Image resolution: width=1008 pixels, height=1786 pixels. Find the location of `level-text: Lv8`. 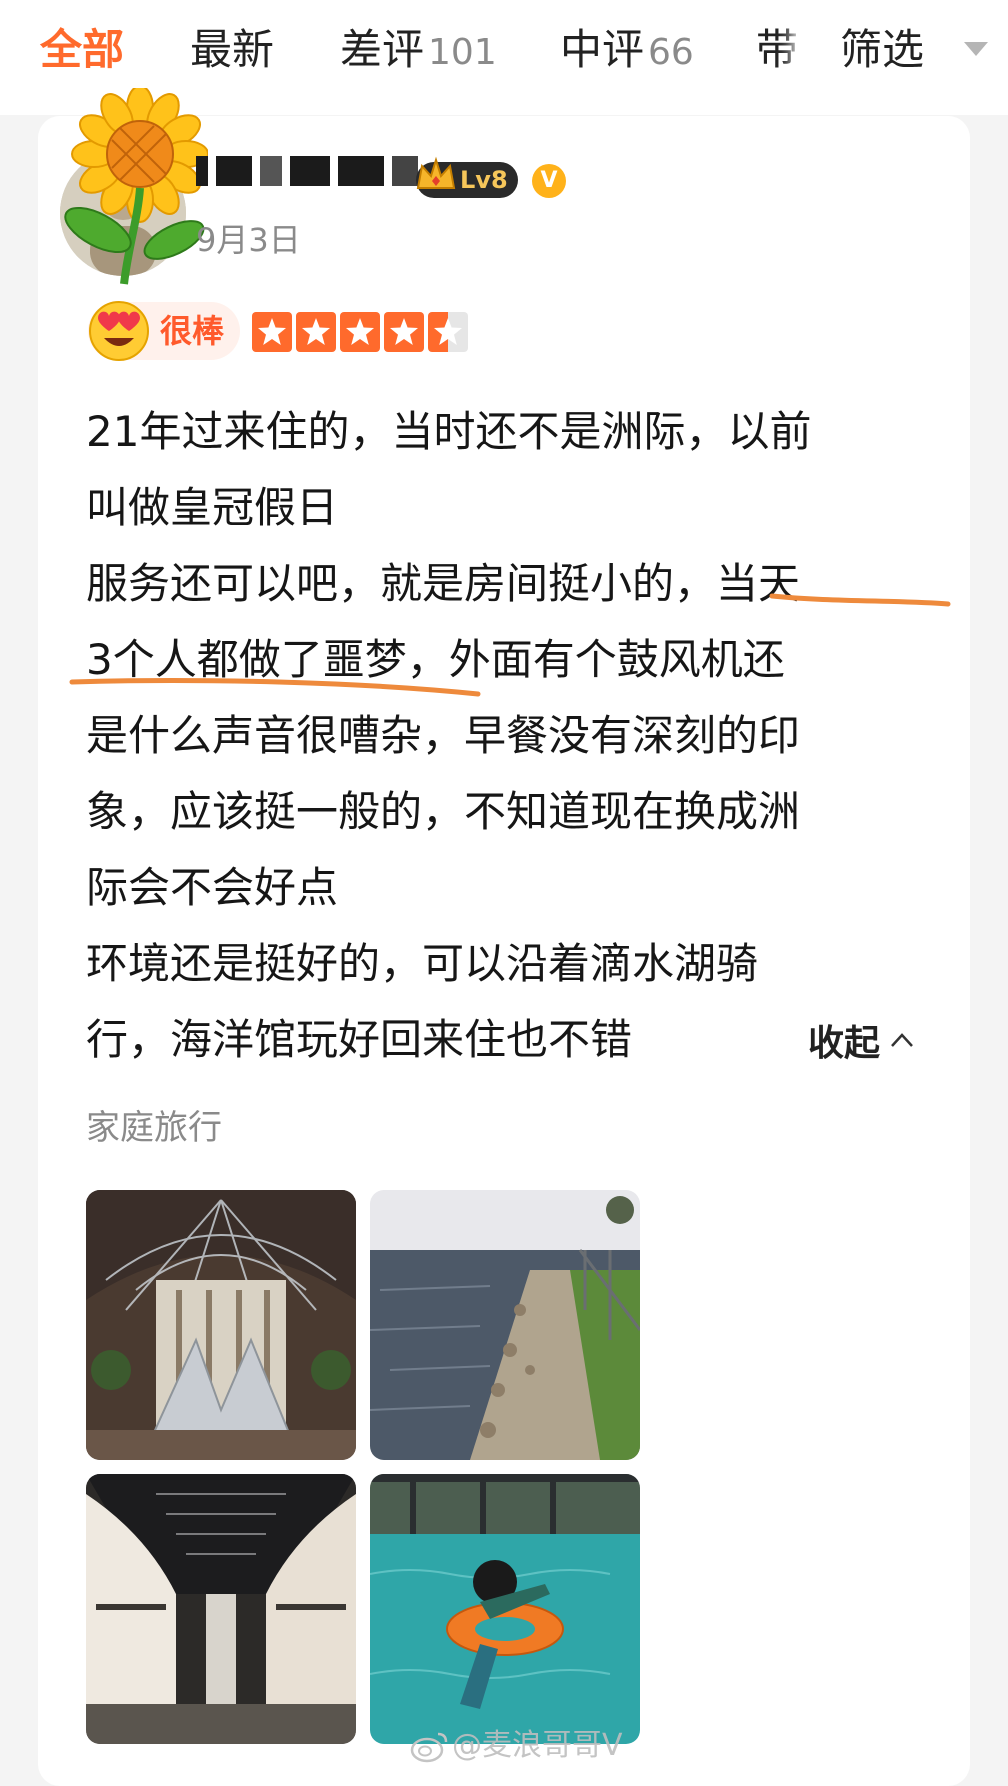

level-text: Lv8 is located at coordinates (484, 180).